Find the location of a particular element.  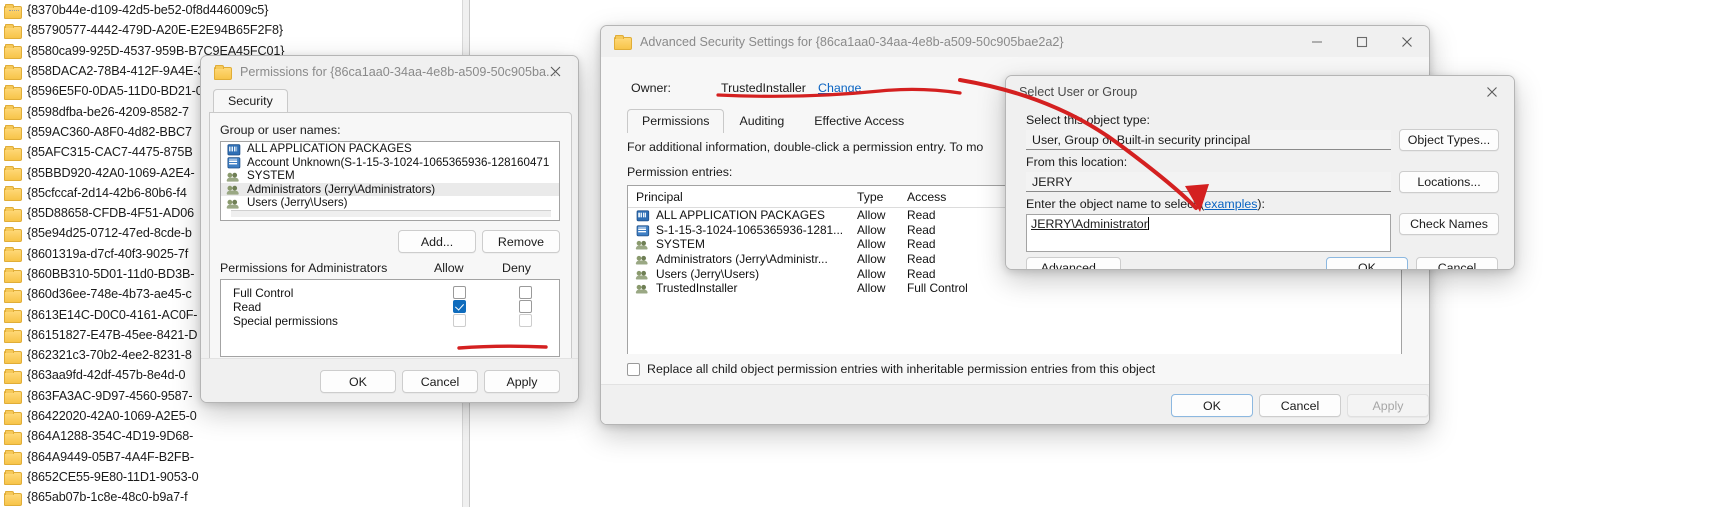

tab-security: Security is located at coordinates (250, 101).